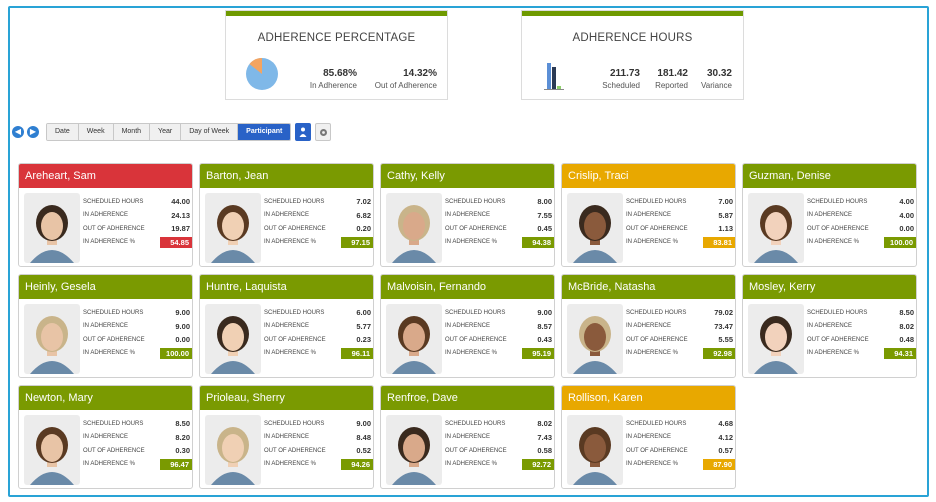 This screenshot has width=936, height=502. I want to click on in-adherence-value: 9.00, so click(182, 326).